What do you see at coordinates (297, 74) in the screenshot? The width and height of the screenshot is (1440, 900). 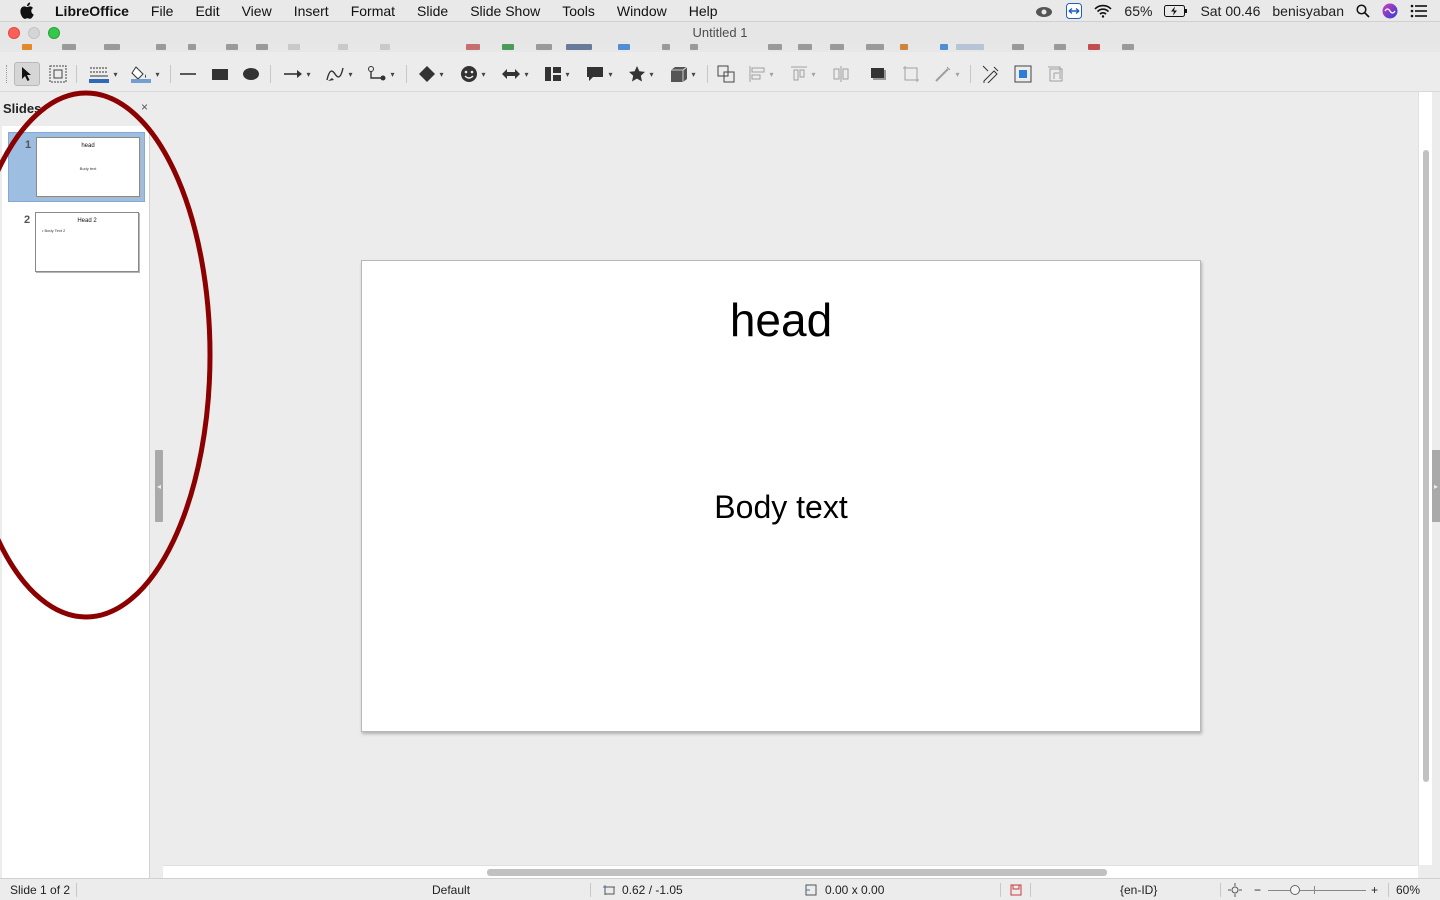 I see `arrow-line-icon: ▾` at bounding box center [297, 74].